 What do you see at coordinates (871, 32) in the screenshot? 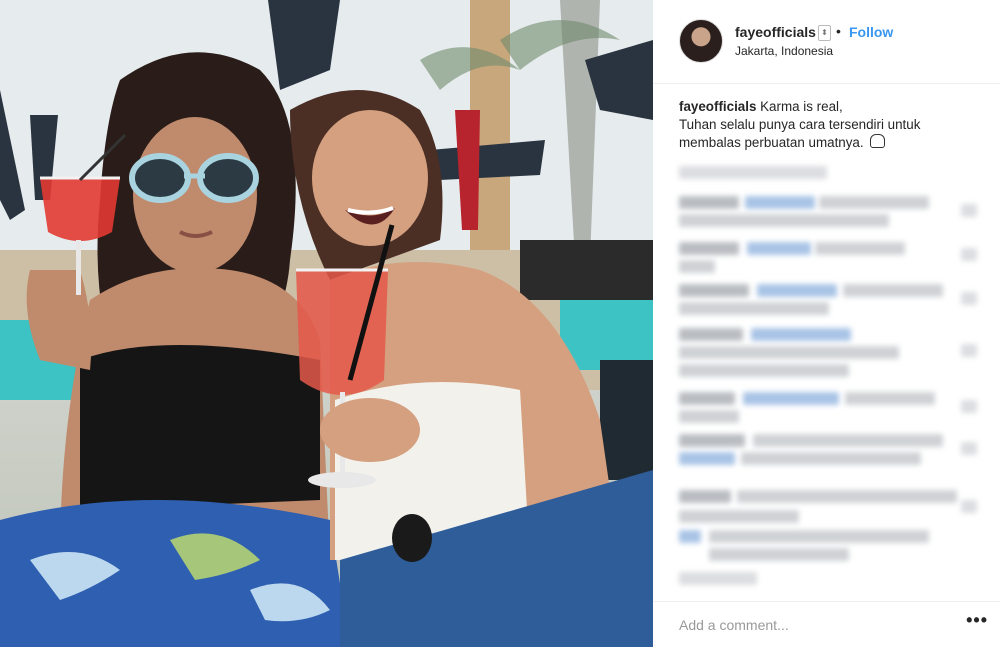
I see `follow-button: Follow` at bounding box center [871, 32].